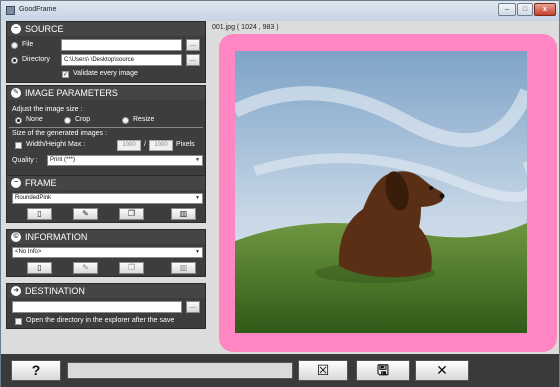 Image resolution: width=560 pixels, height=387 pixels. I want to click on maximize-button: □, so click(525, 9).